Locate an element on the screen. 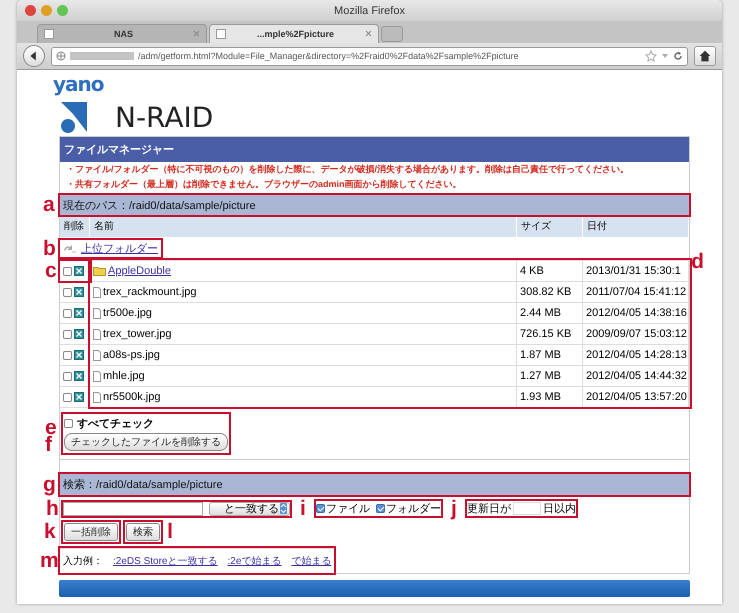 The width and height of the screenshot is (739, 613). file-date: 2012/04/05 14:38:16 is located at coordinates (636, 313).